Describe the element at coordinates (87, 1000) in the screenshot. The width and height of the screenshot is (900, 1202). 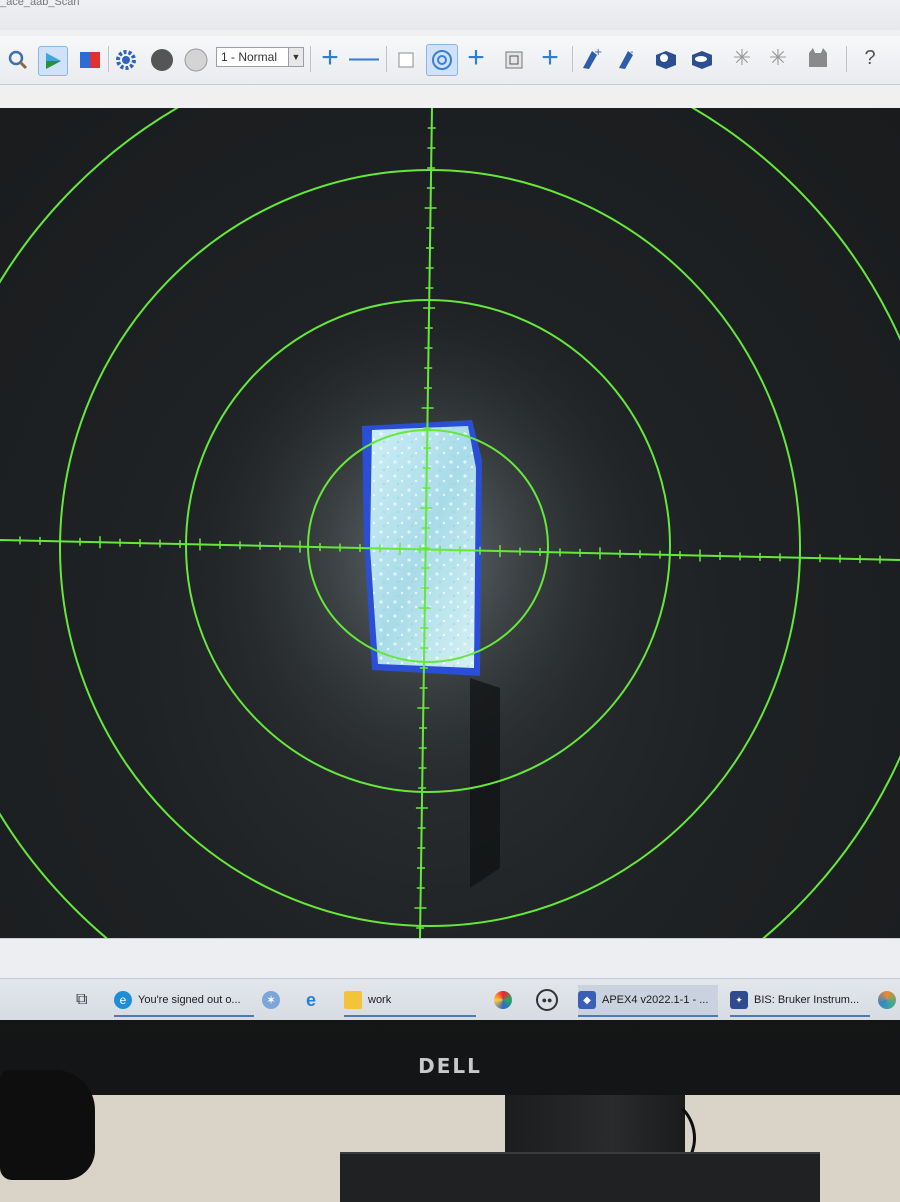
I see `task-view-icon: ⧉` at that location.